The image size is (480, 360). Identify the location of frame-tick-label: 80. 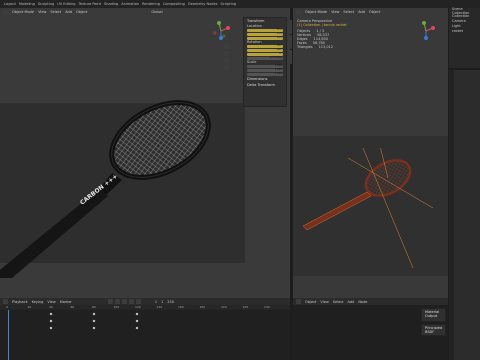
(94, 307).